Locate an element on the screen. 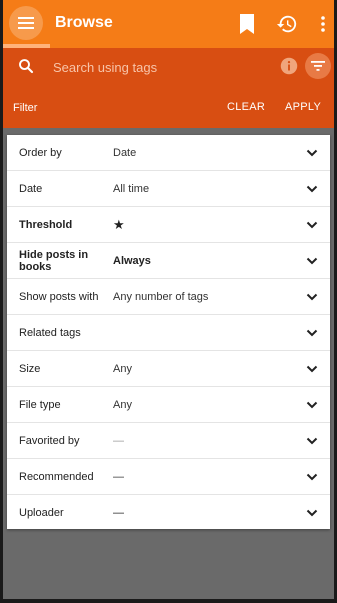 The image size is (337, 603). filter-row-show-posts-with: Show posts with Any number of tags is located at coordinates (168, 297).